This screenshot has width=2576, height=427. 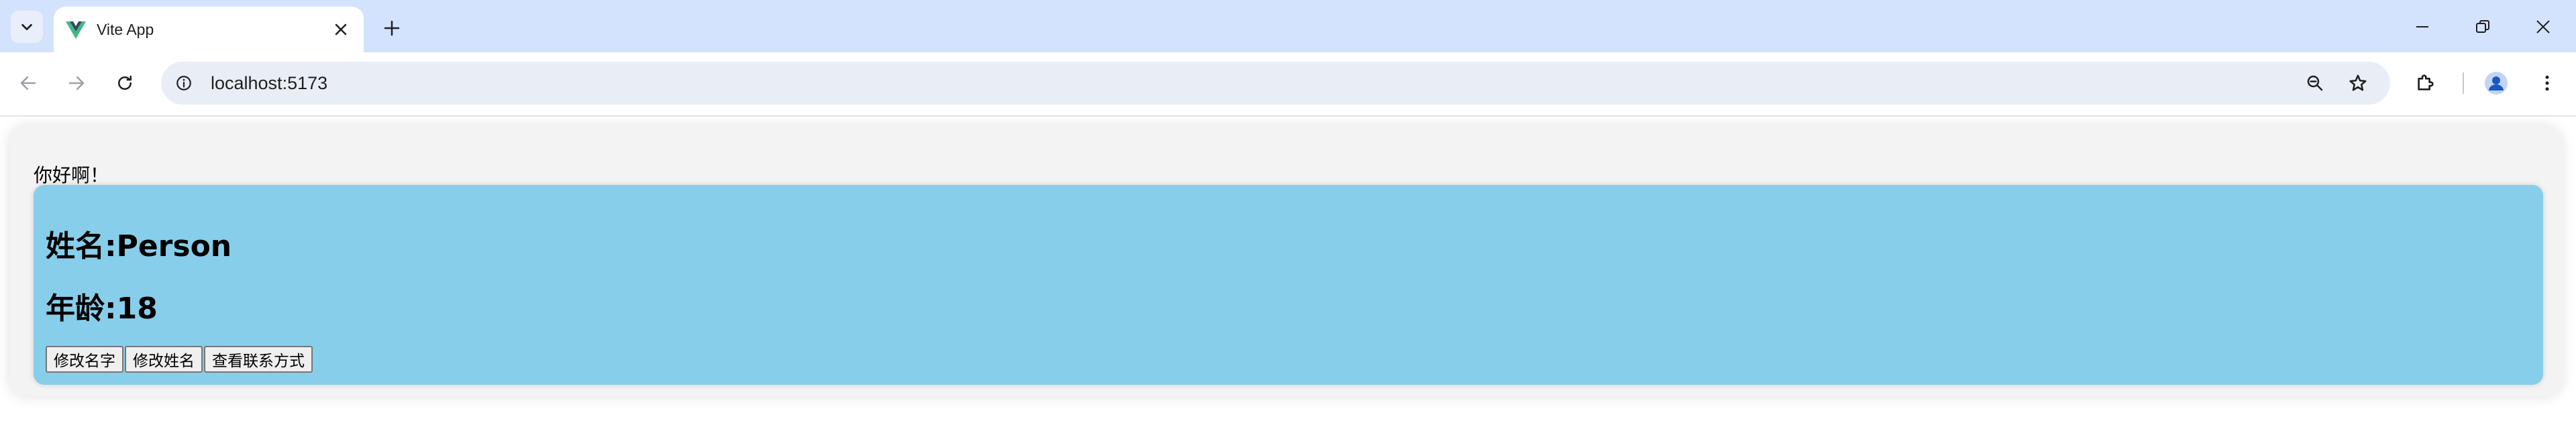 I want to click on forward-button, so click(x=76, y=83).